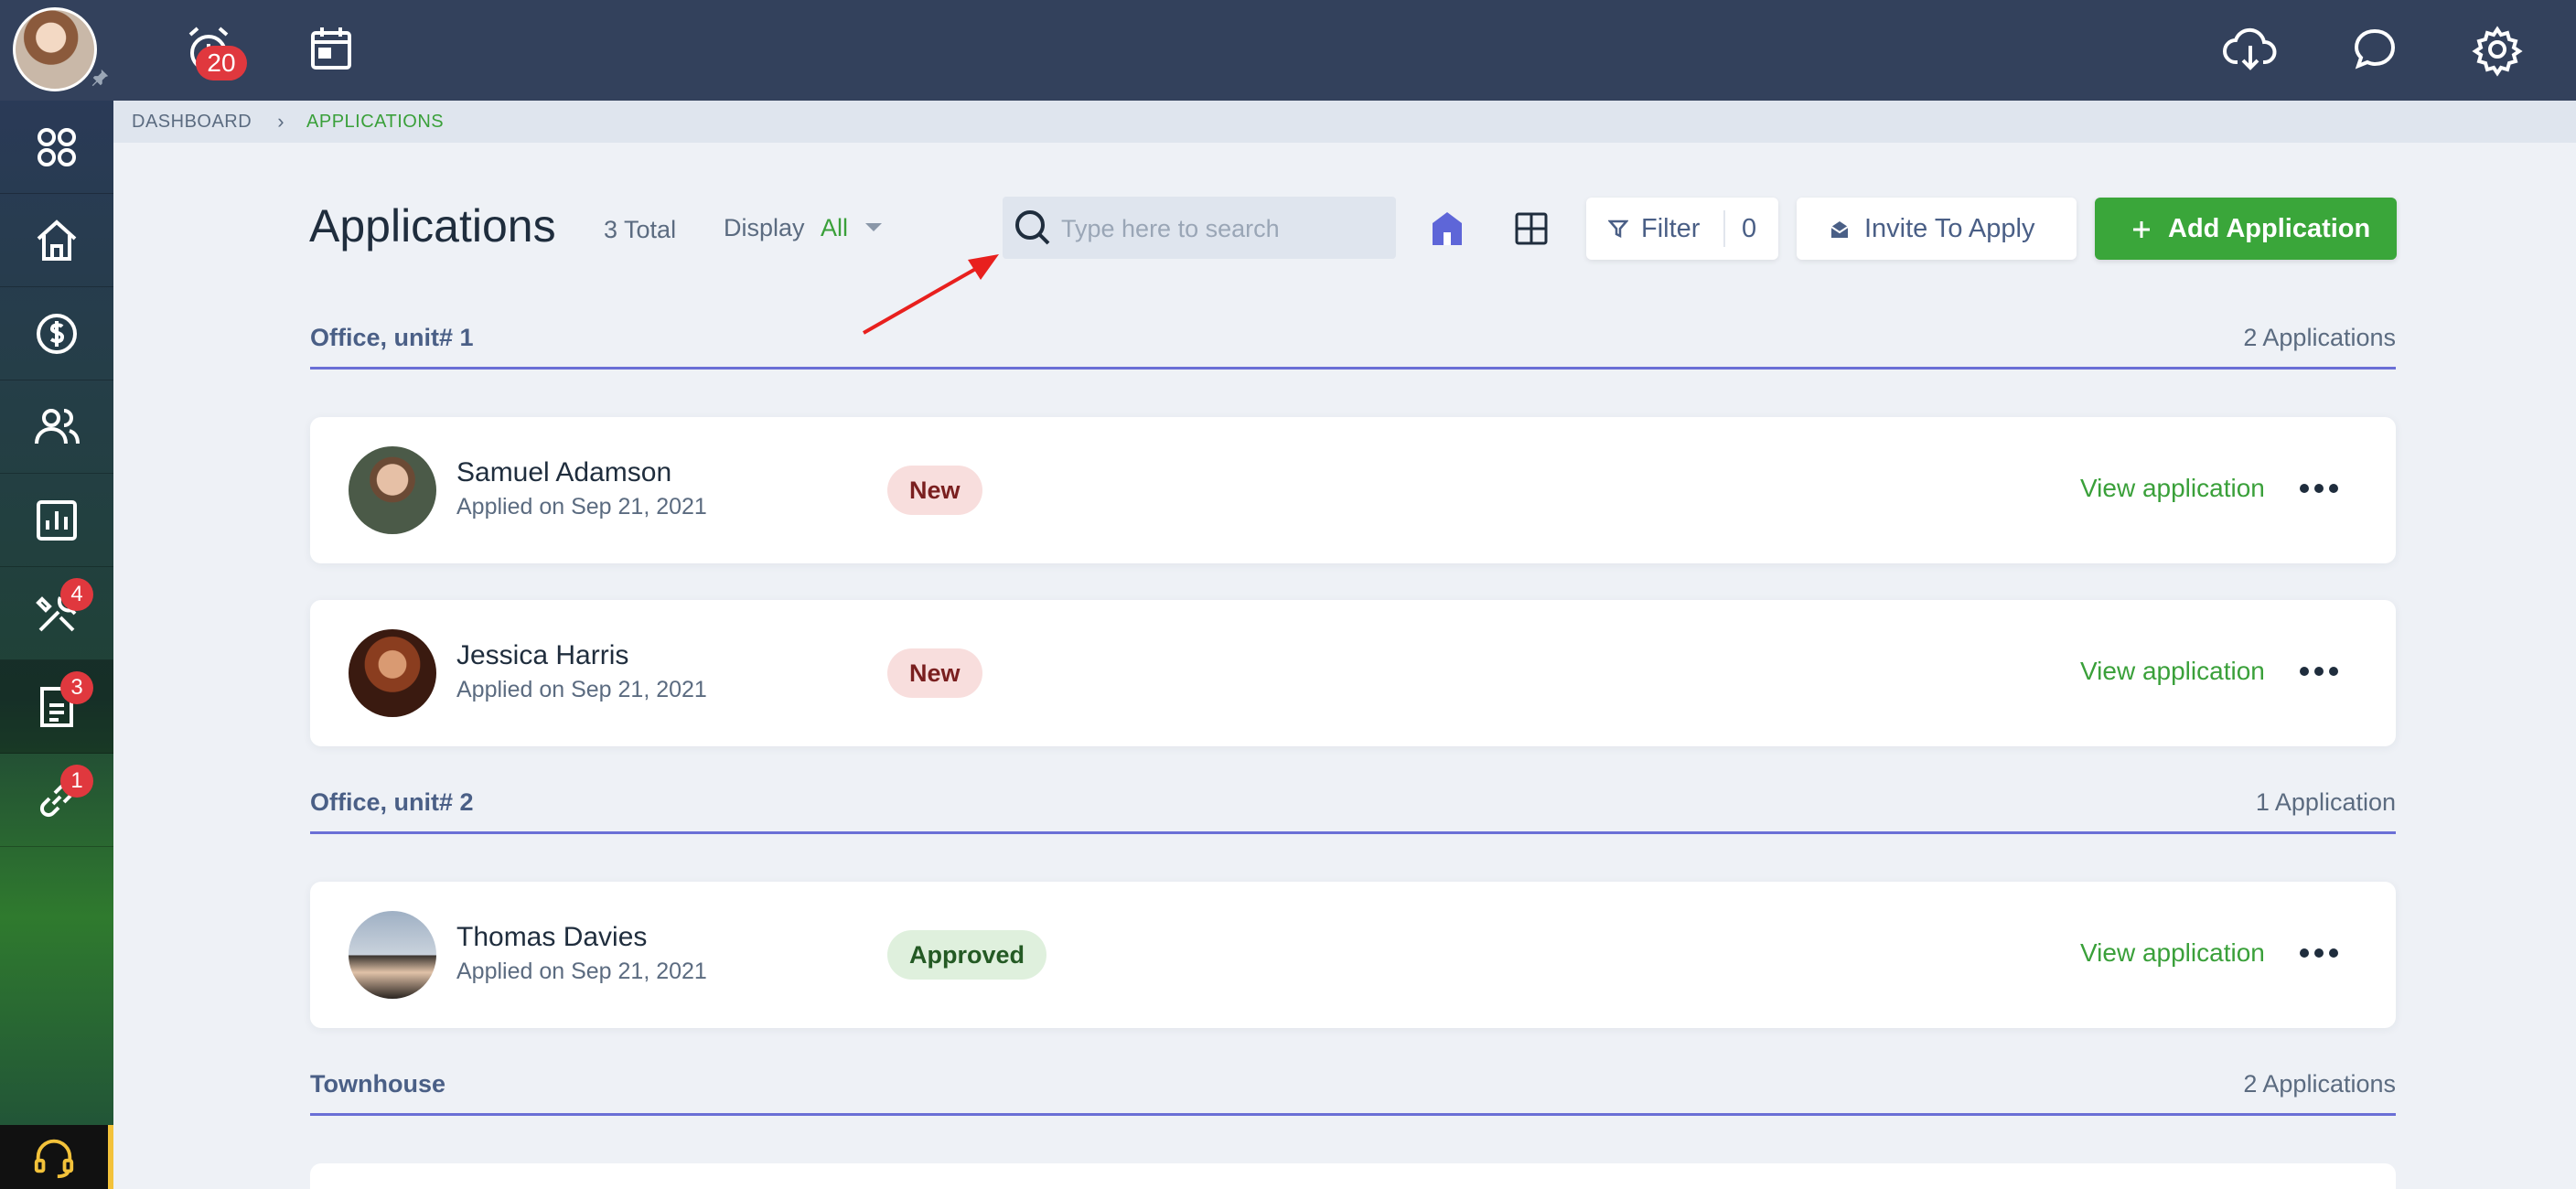  What do you see at coordinates (392, 337) in the screenshot?
I see `group-title: Office, unit# 1` at bounding box center [392, 337].